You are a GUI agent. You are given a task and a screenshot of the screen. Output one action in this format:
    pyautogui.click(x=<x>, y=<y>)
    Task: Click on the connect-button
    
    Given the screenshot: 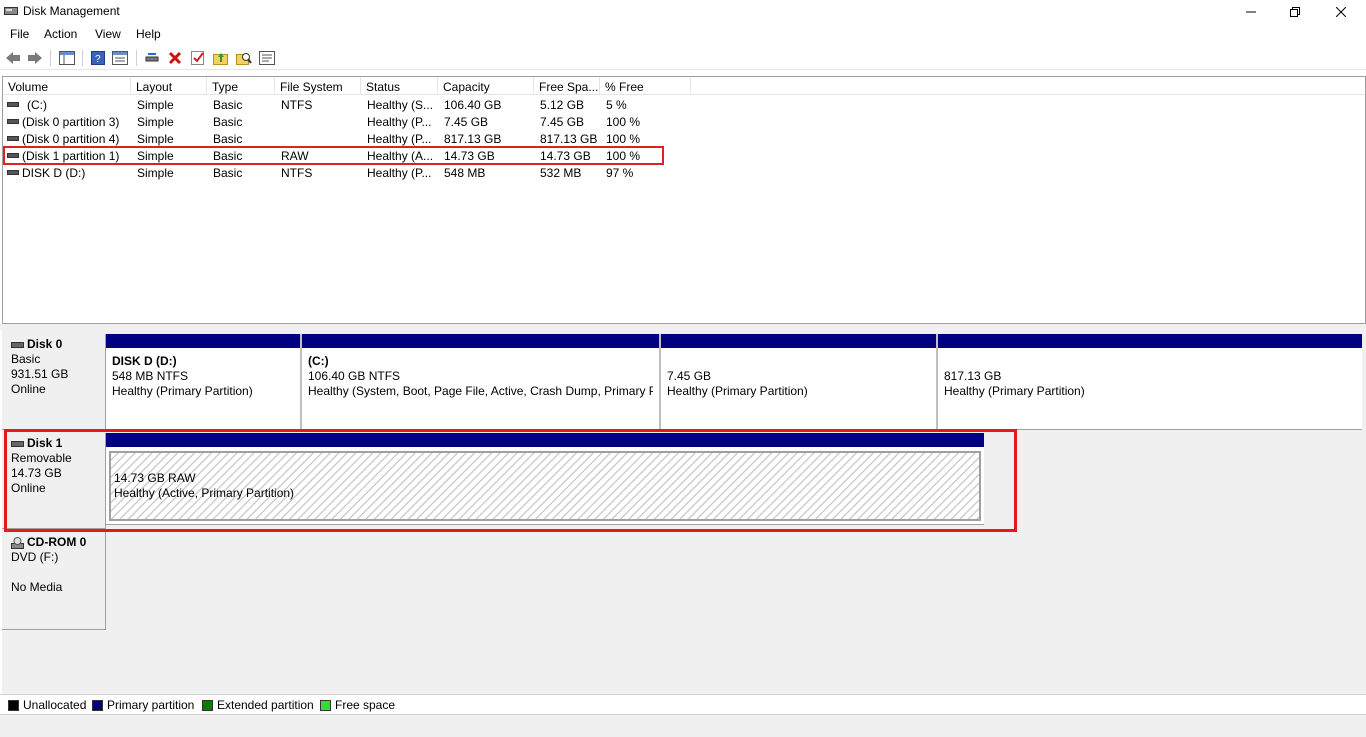 What is the action you would take?
    pyautogui.click(x=152, y=58)
    